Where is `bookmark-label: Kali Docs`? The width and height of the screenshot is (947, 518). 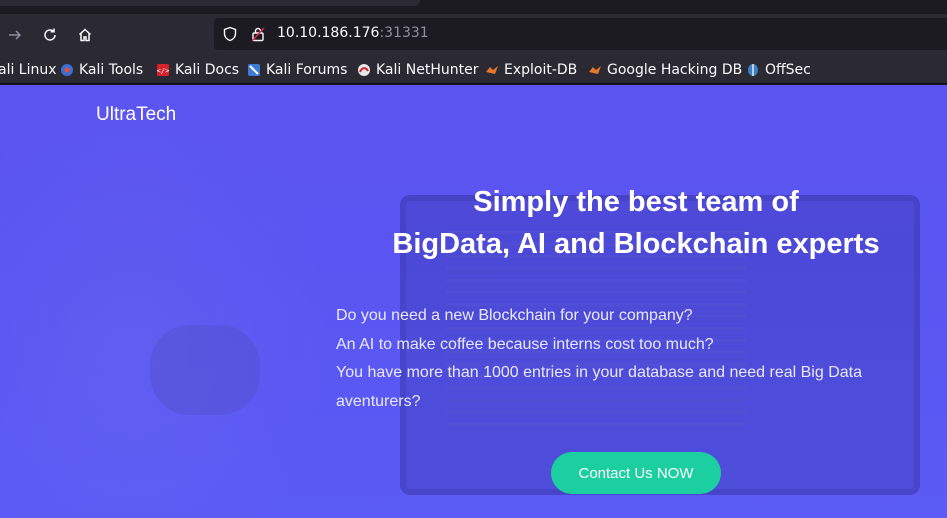 bookmark-label: Kali Docs is located at coordinates (207, 70).